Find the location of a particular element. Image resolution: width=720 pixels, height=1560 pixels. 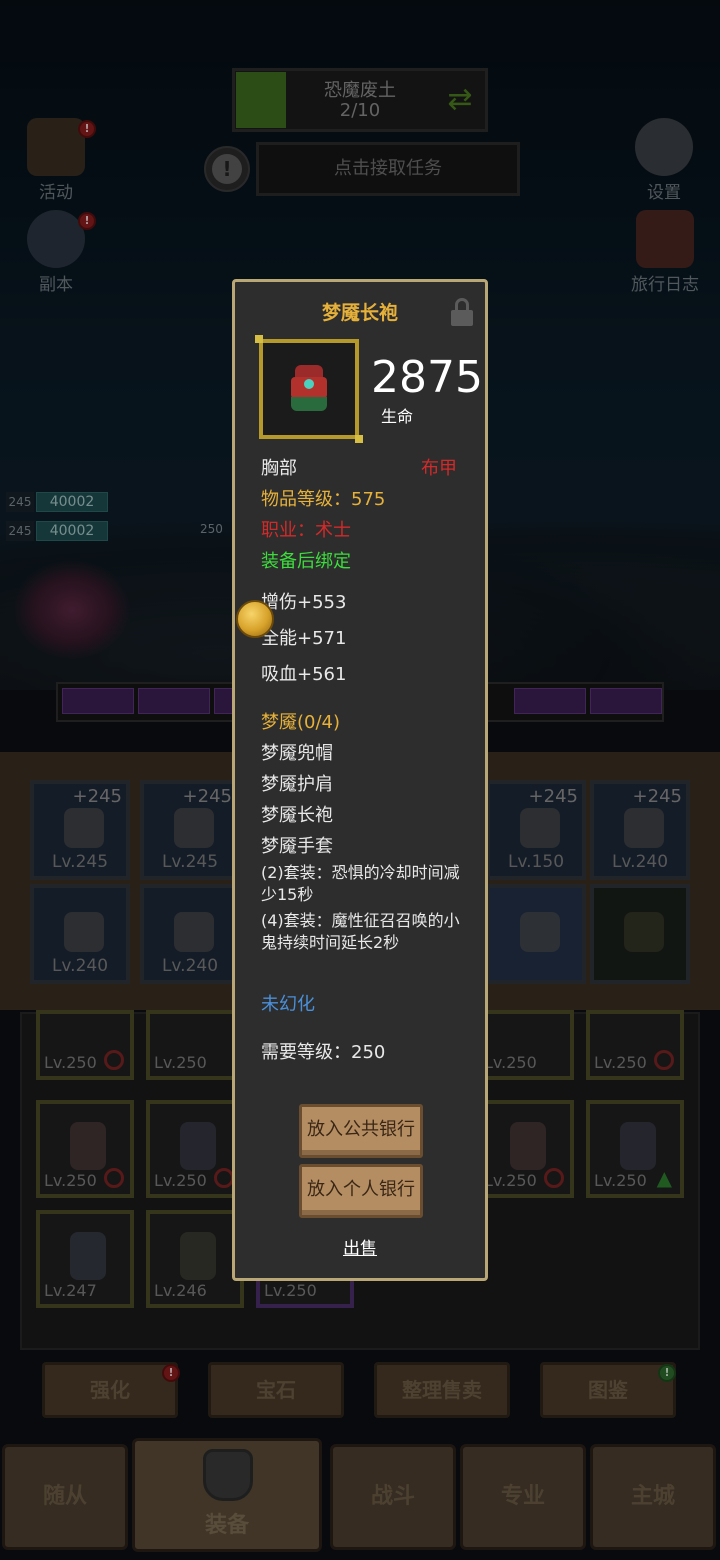

secondary-stat: 增伤+553 is located at coordinates (304, 602).